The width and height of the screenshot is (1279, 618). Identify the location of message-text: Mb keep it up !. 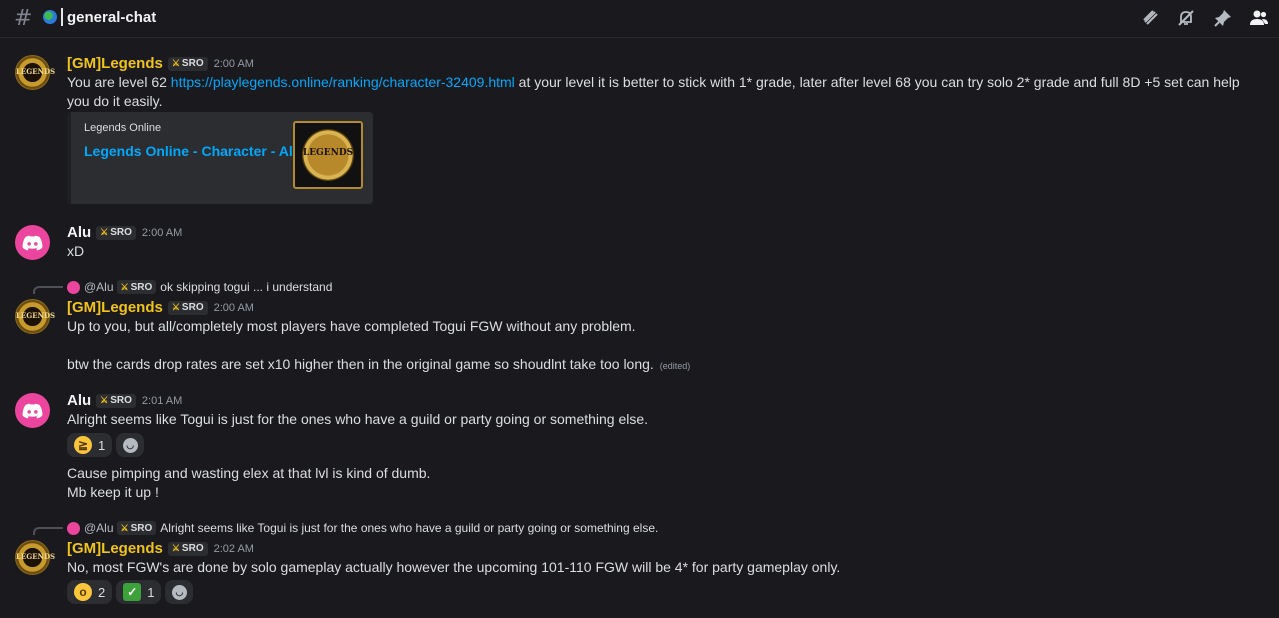
(113, 492).